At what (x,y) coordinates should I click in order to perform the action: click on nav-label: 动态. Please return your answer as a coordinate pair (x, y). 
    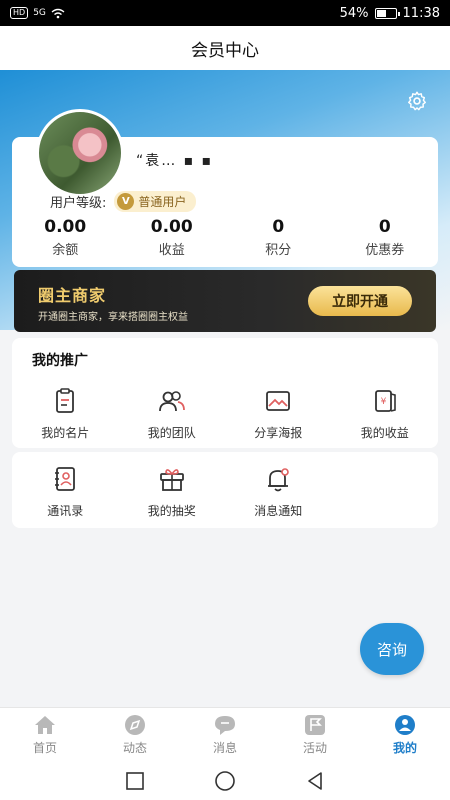
    Looking at the image, I should click on (134, 748).